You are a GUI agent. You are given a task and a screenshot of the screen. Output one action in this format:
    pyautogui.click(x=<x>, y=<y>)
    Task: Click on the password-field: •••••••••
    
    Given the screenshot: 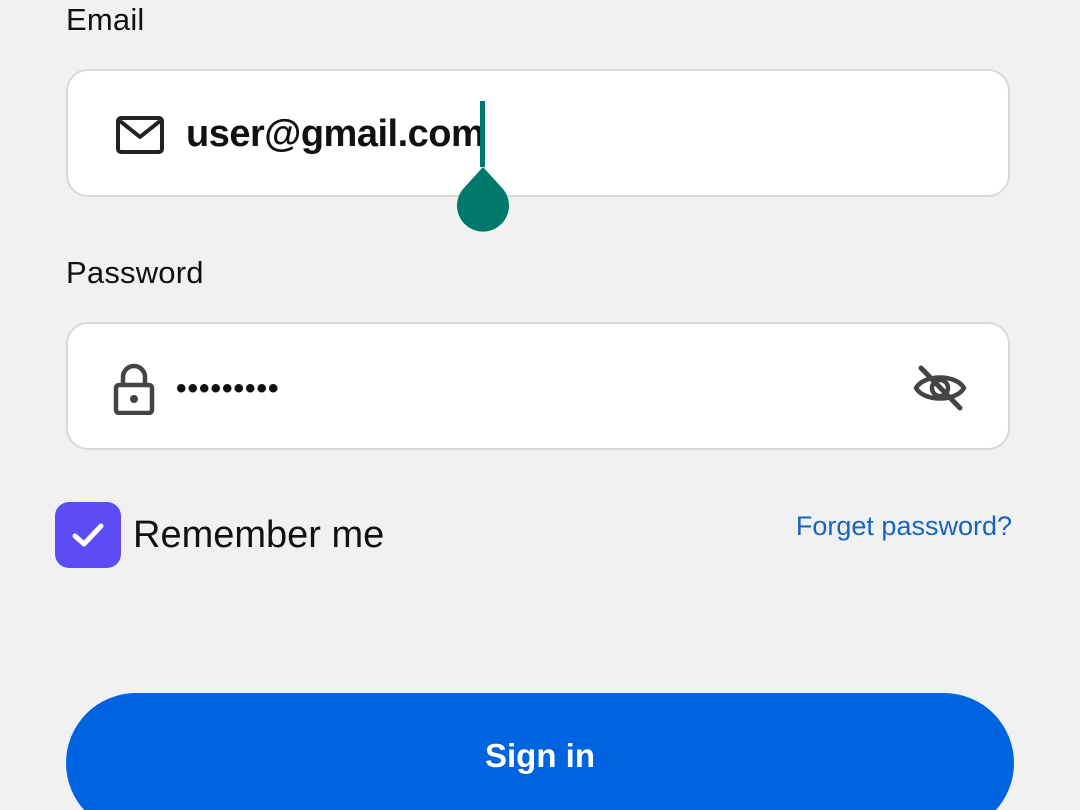 What is the action you would take?
    pyautogui.click(x=538, y=386)
    